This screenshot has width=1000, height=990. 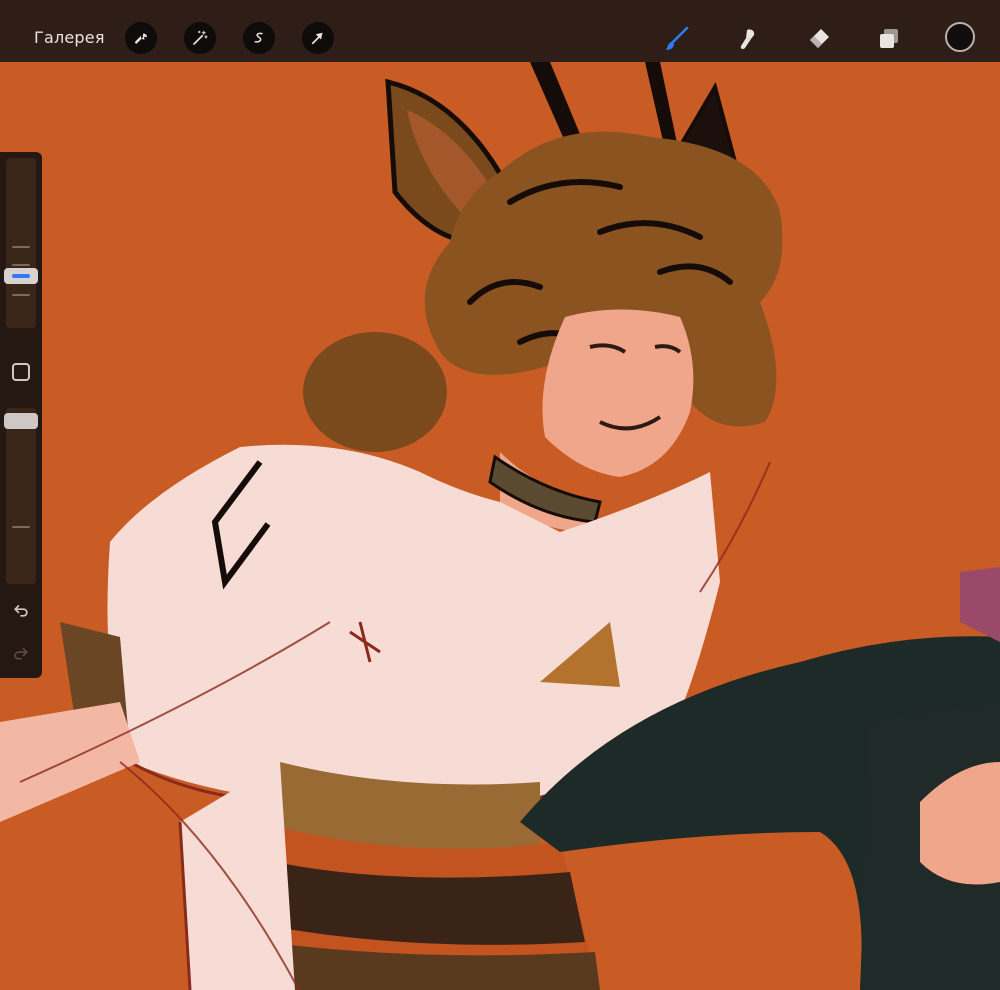 I want to click on brush-icon, so click(x=677, y=38).